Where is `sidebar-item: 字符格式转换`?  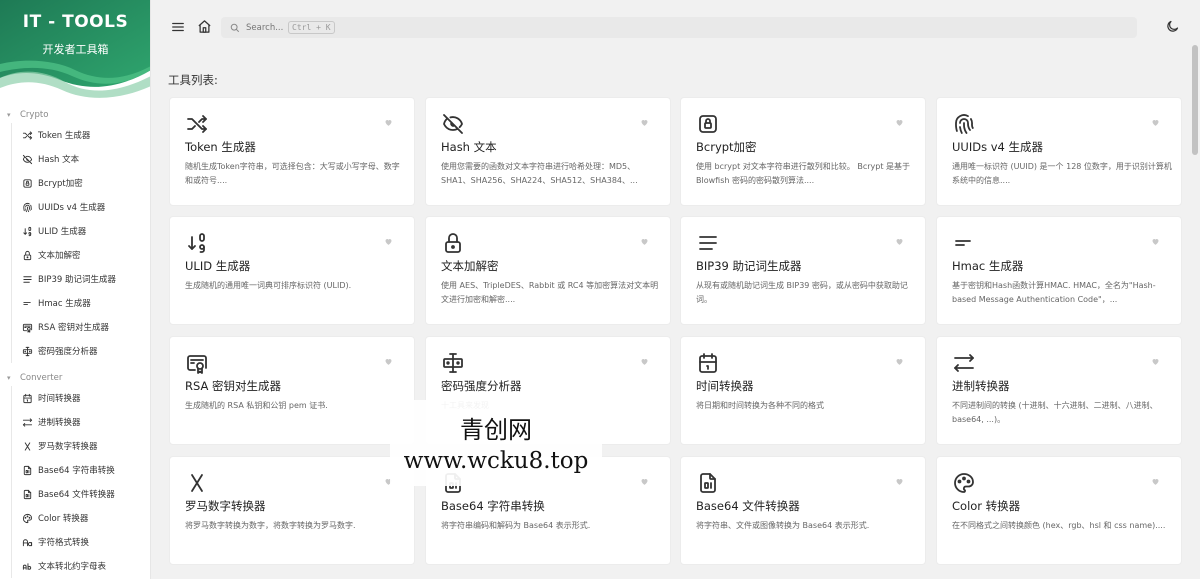 sidebar-item: 字符格式转换 is located at coordinates (75, 542).